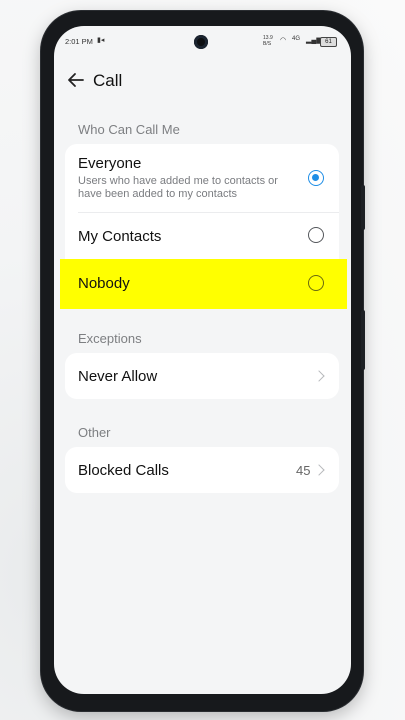  Describe the element at coordinates (296, 39) in the screenshot. I see `network-type: 4G` at that location.